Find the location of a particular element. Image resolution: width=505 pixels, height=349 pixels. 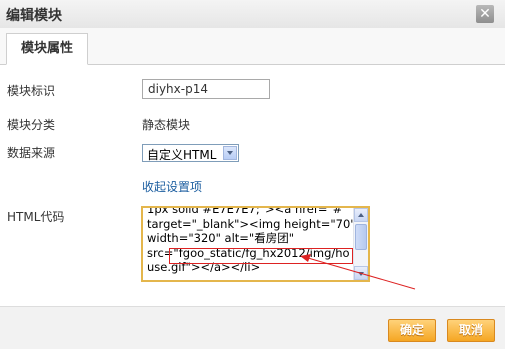

code-line: 1px solid #E7E7E7;"><a href="#" is located at coordinates (247, 211).